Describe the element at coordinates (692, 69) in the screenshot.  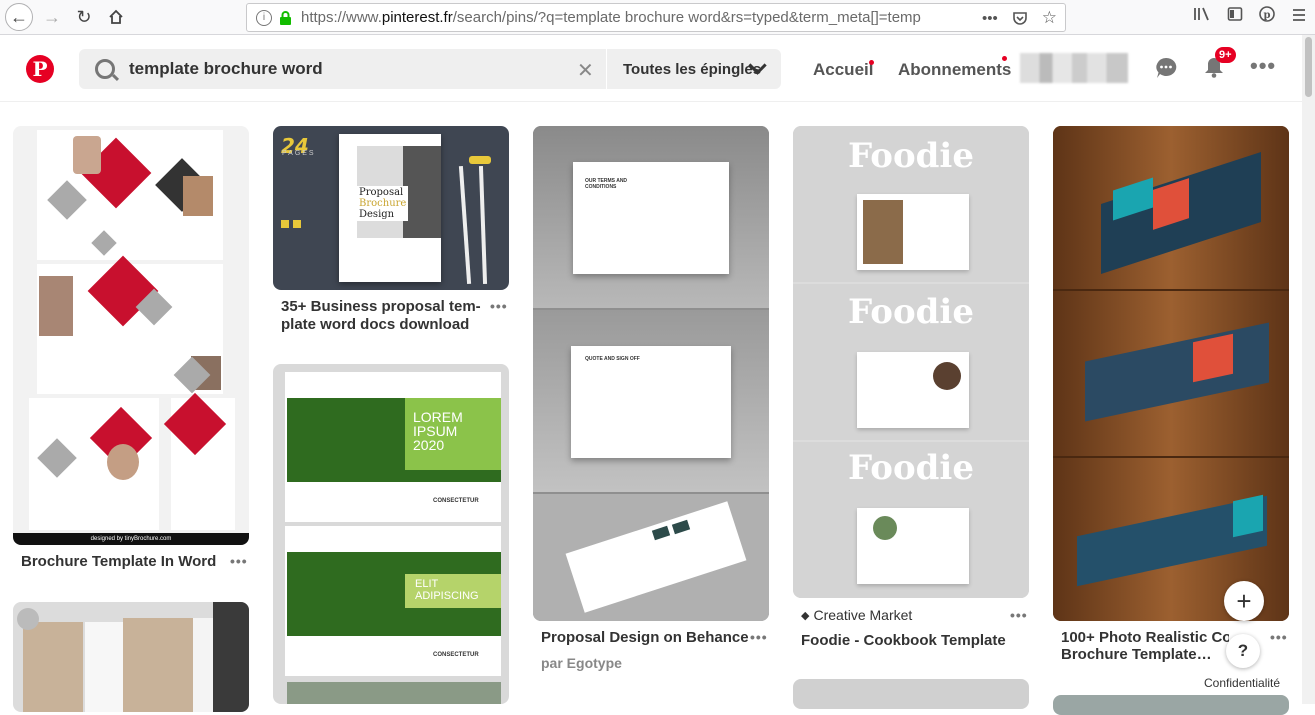
I see `pin-filter-dropdown: Toutes les épingles` at that location.